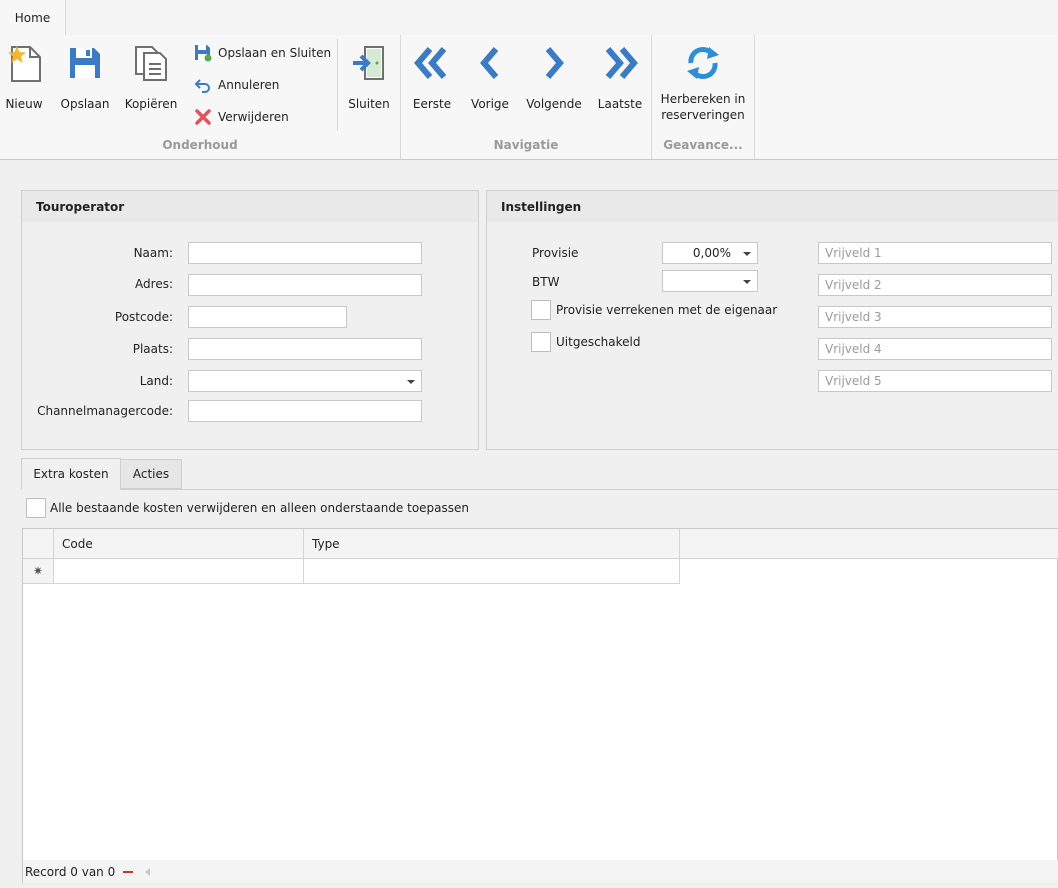 The height and width of the screenshot is (888, 1058). Describe the element at coordinates (153, 253) in the screenshot. I see `name-label: Naam:` at that location.